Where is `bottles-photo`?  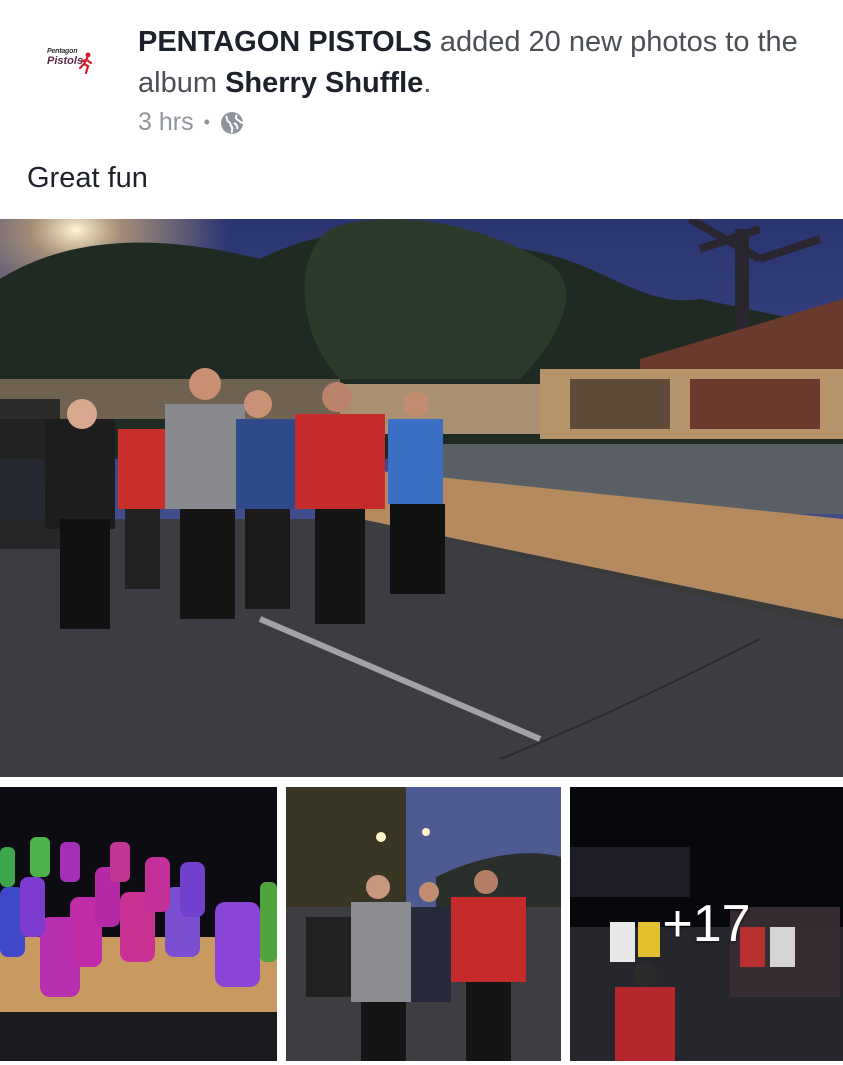
bottles-photo is located at coordinates (138, 924).